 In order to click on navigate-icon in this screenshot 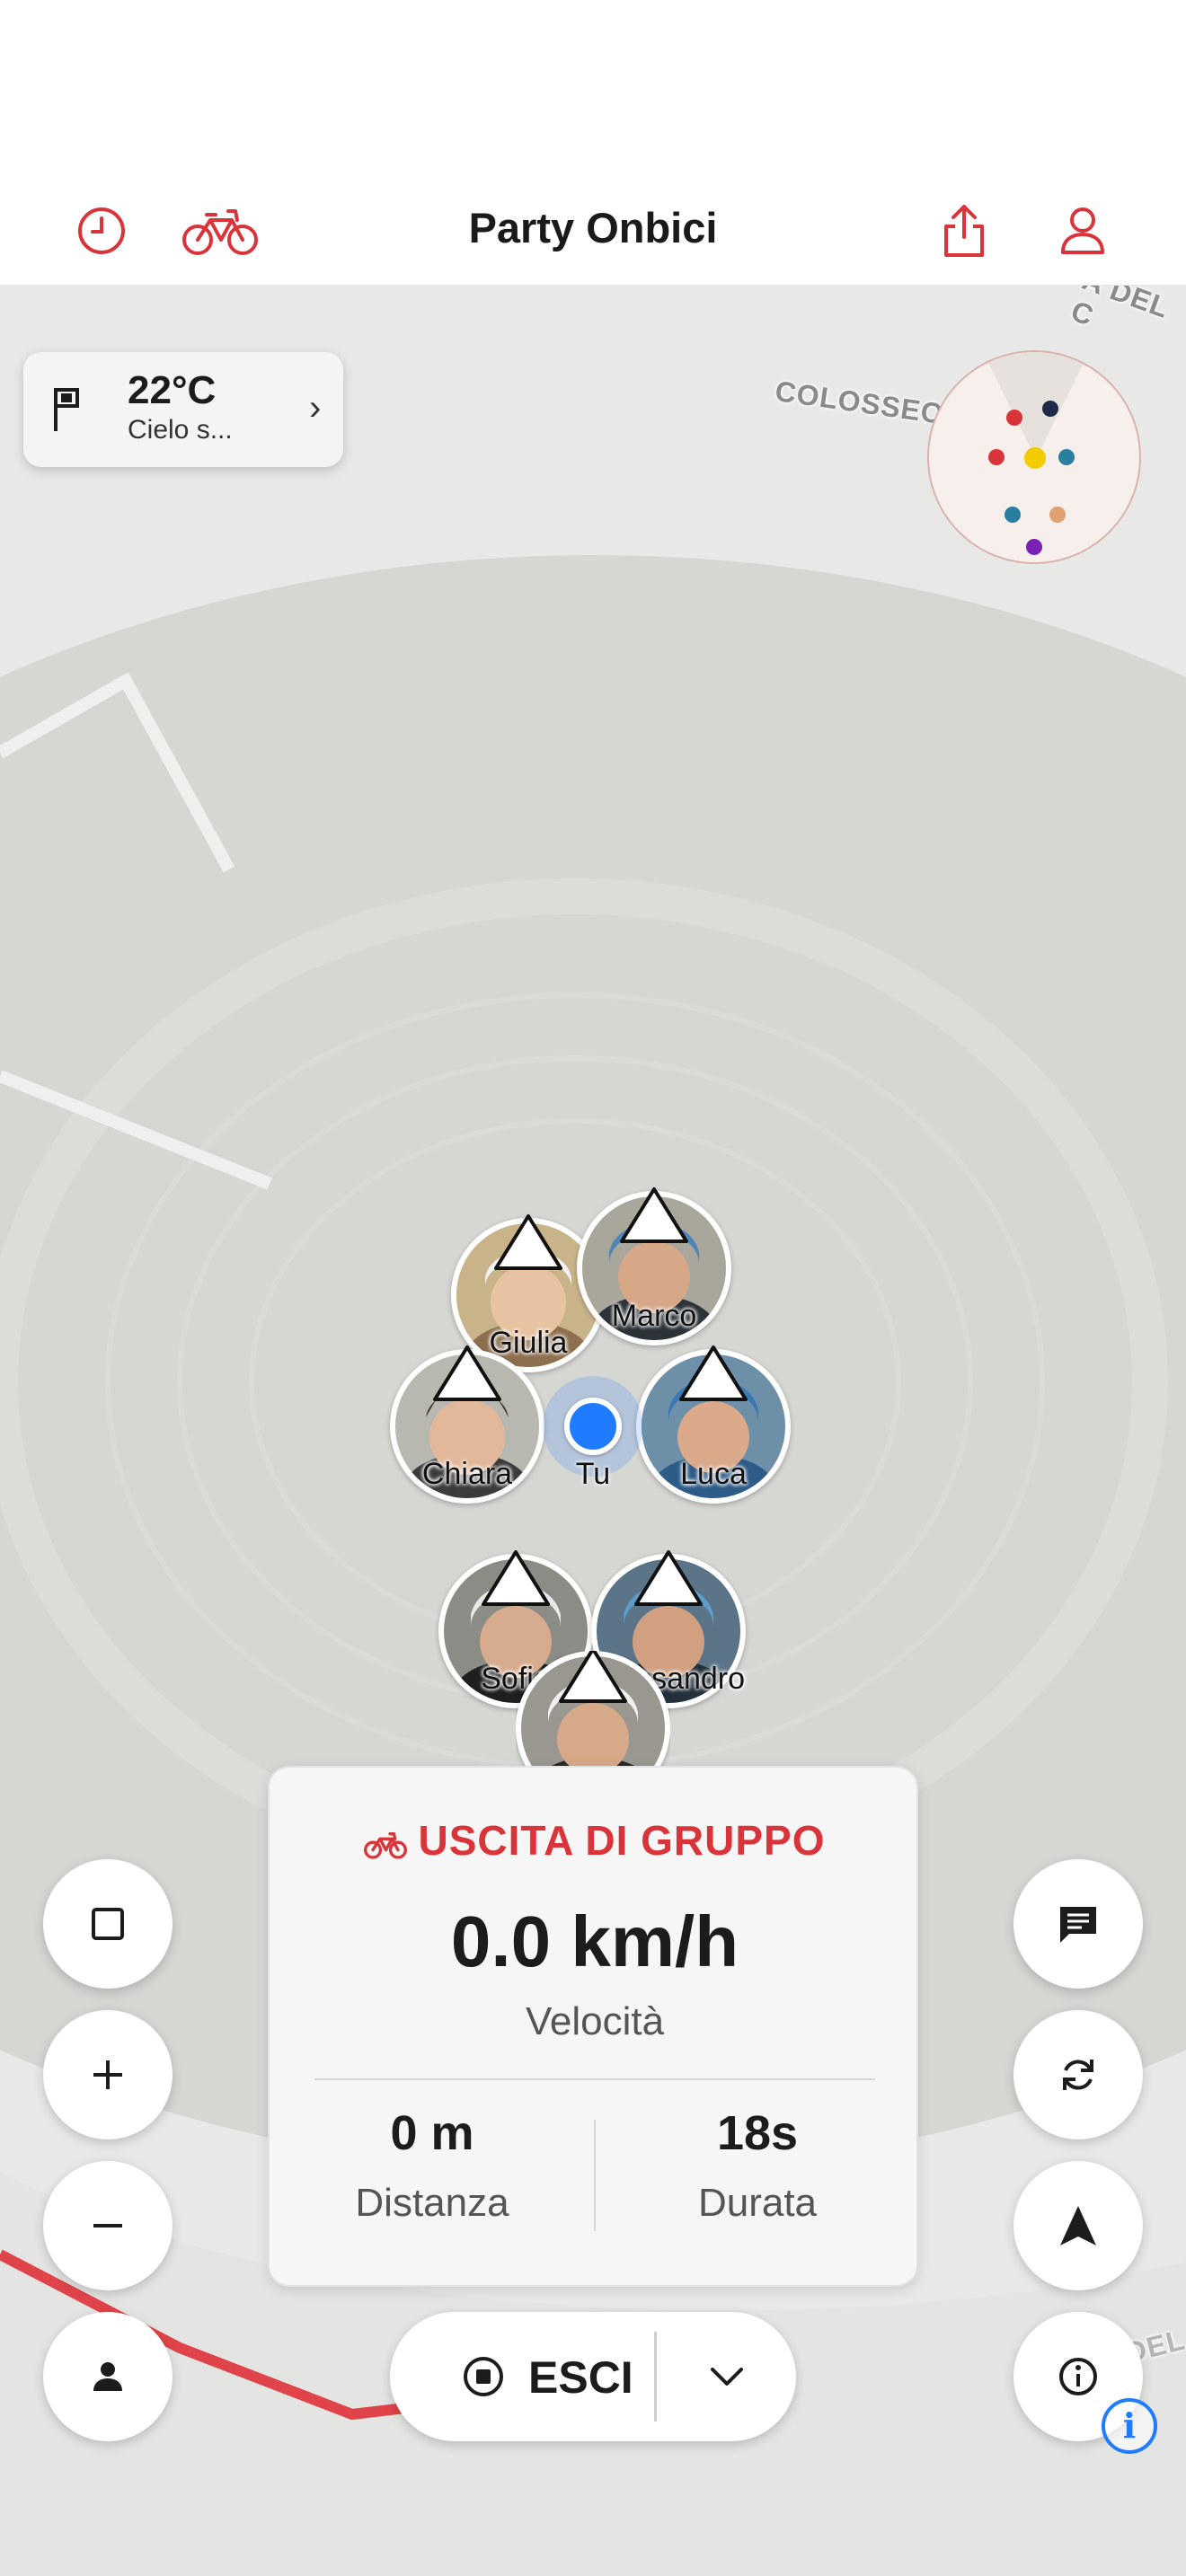, I will do `click(1078, 2225)`.